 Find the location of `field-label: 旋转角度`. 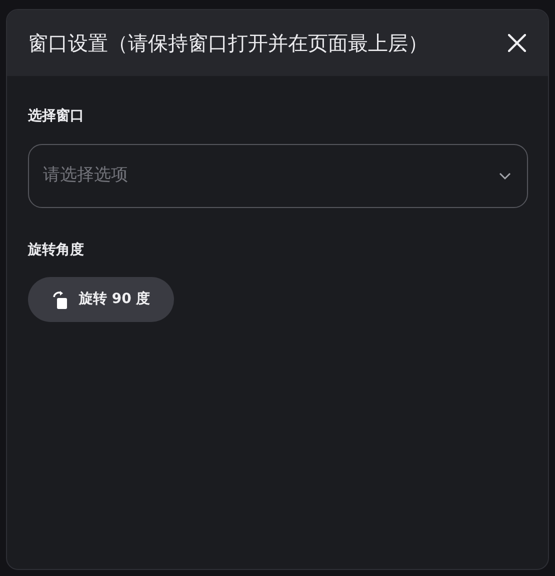

field-label: 旋转角度 is located at coordinates (56, 250).